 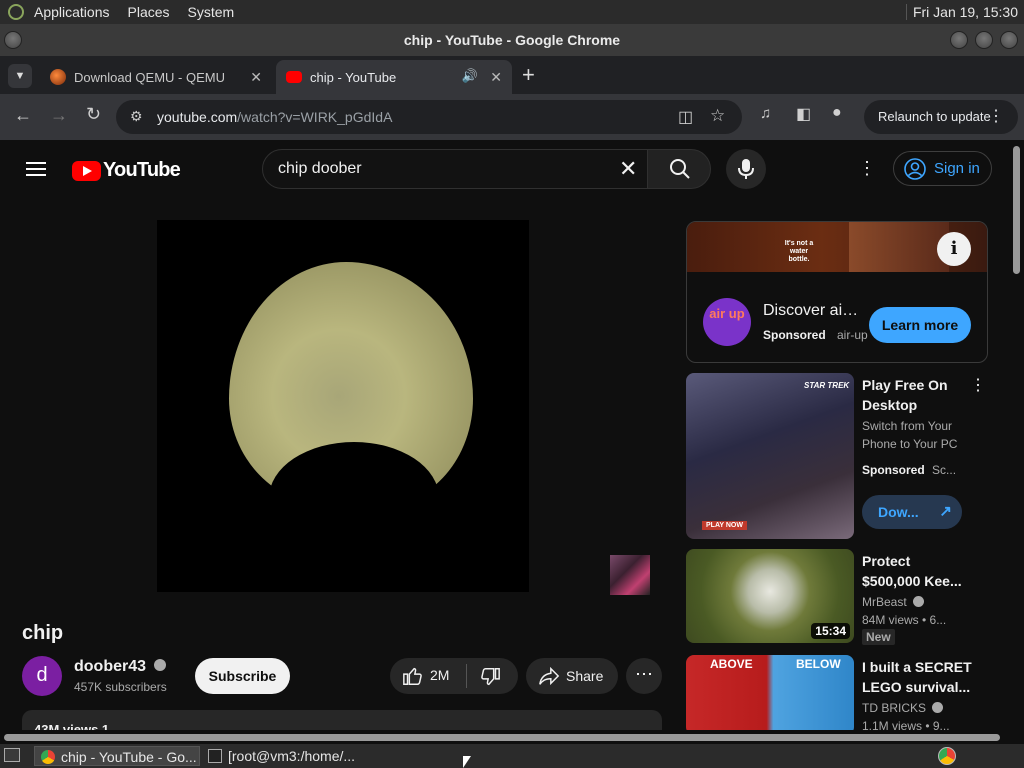 What do you see at coordinates (528, 75) in the screenshot?
I see `new-tab-icon: +` at bounding box center [528, 75].